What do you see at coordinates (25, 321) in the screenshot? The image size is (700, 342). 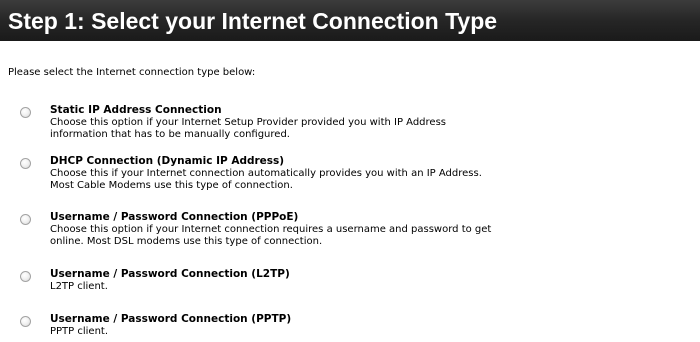 I see `radio-button-pptp` at bounding box center [25, 321].